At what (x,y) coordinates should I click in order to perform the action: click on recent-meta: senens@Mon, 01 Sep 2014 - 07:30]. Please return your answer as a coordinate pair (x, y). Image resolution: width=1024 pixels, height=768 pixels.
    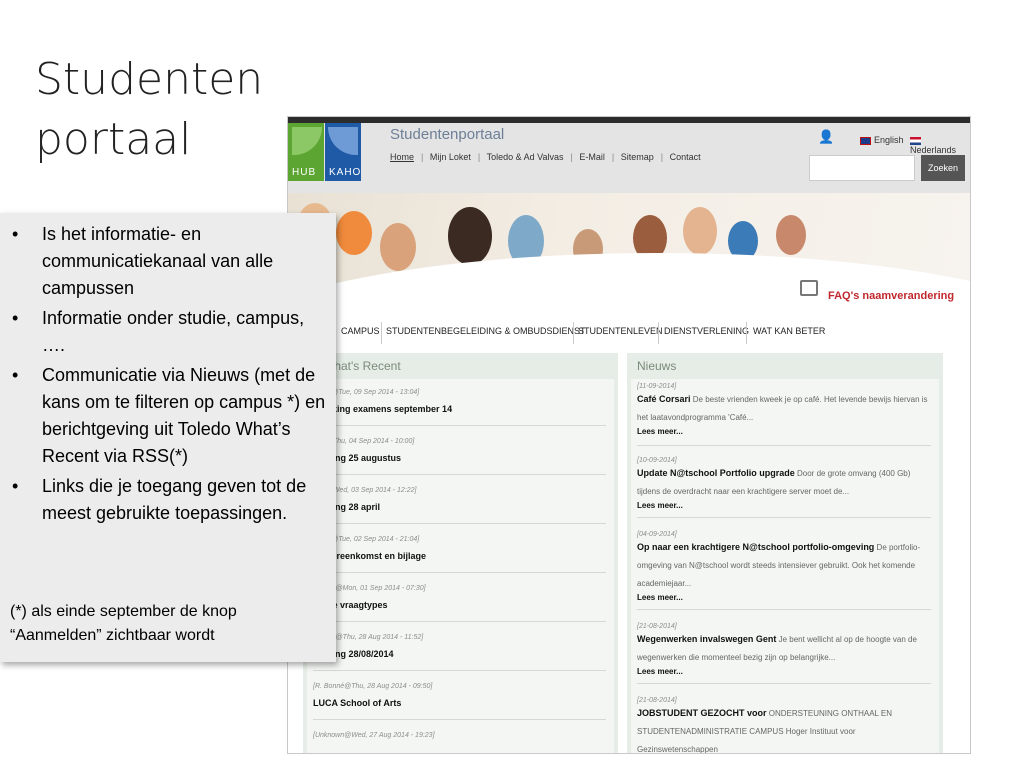
    Looking at the image, I should click on (369, 588).